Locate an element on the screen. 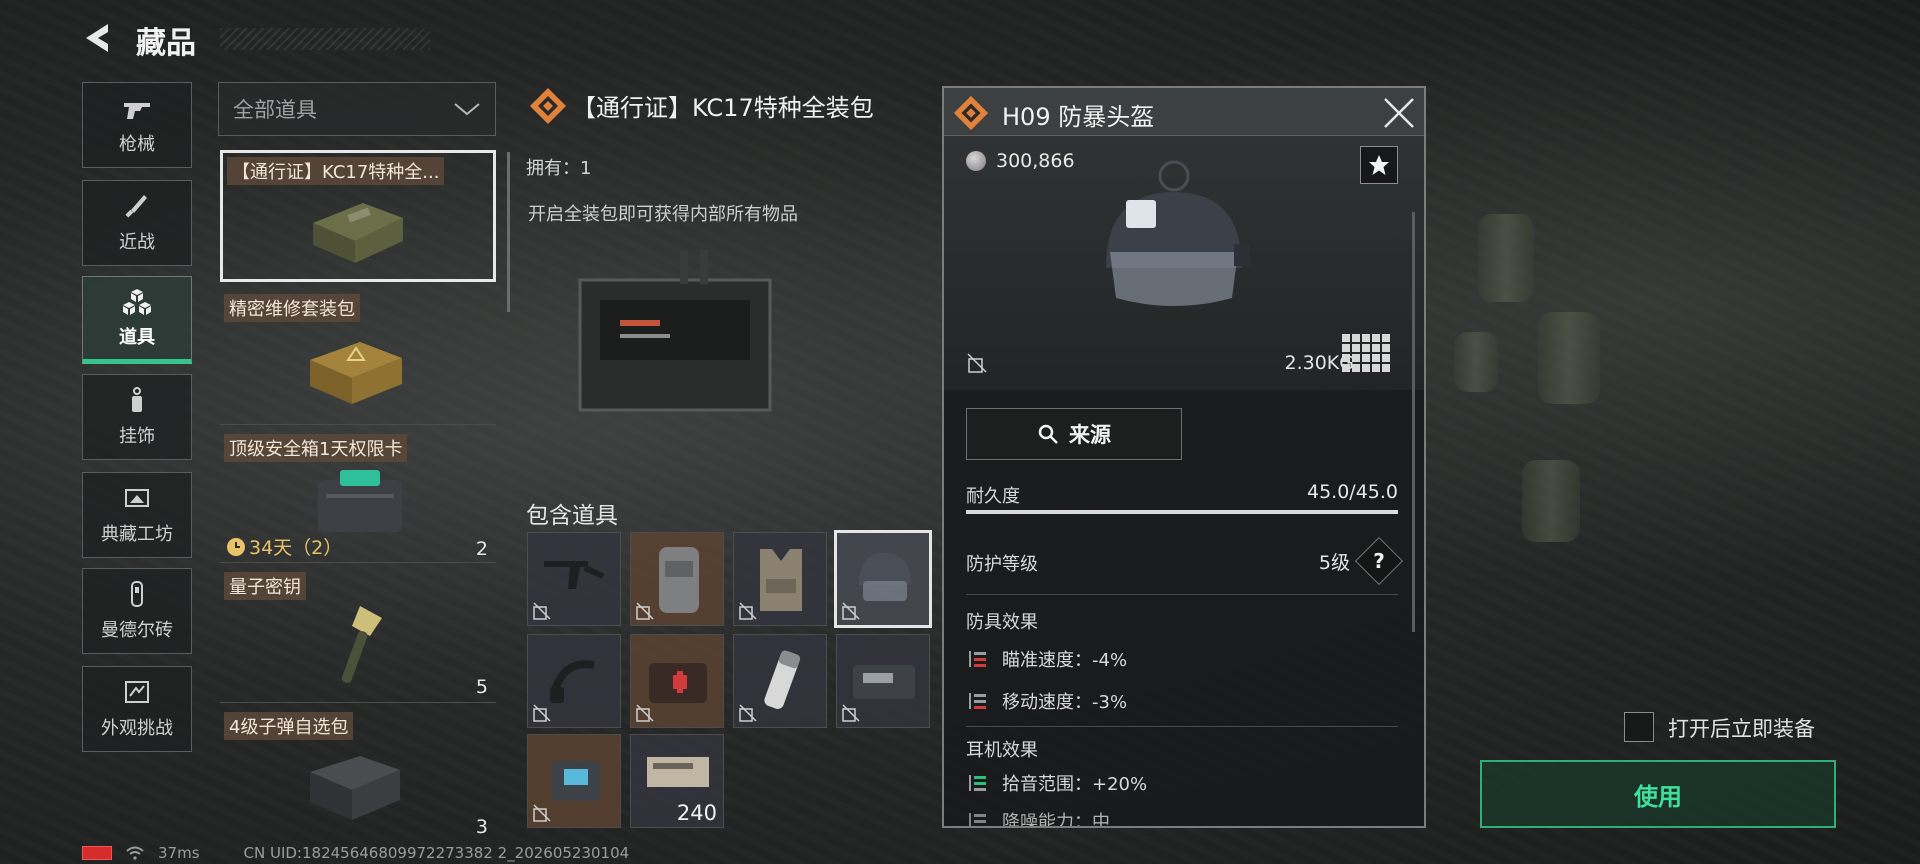 The image size is (1920, 864). list-item: 量子密钥 5 is located at coordinates (358, 635).